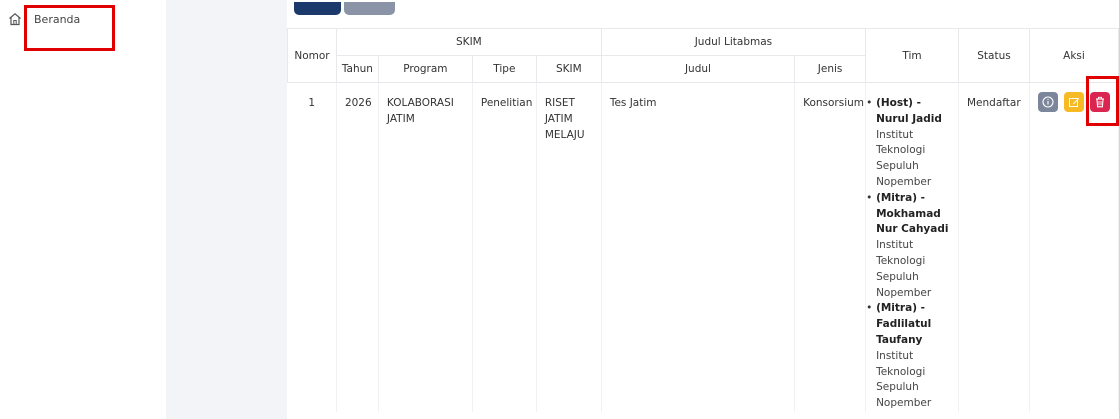 The height and width of the screenshot is (419, 1119). Describe the element at coordinates (425, 247) in the screenshot. I see `cell-program: KOLABORASI JATIM` at that location.